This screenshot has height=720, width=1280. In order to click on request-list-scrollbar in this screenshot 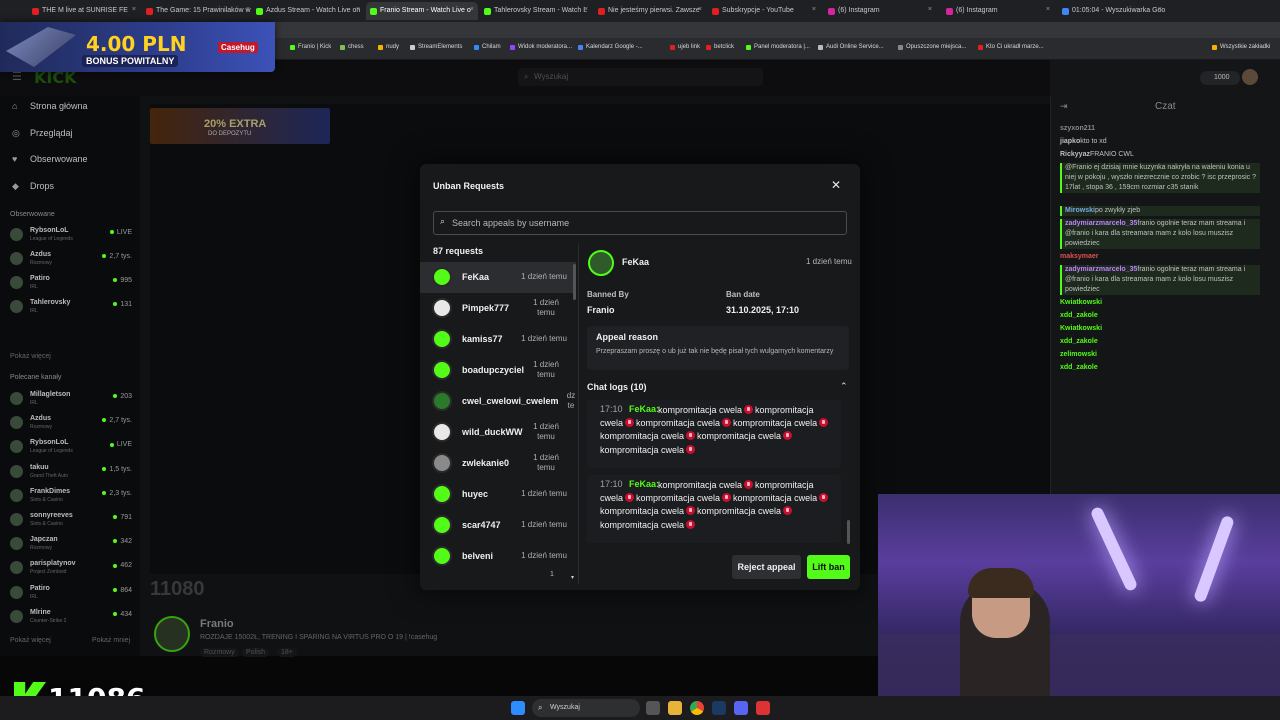, I will do `click(574, 282)`.